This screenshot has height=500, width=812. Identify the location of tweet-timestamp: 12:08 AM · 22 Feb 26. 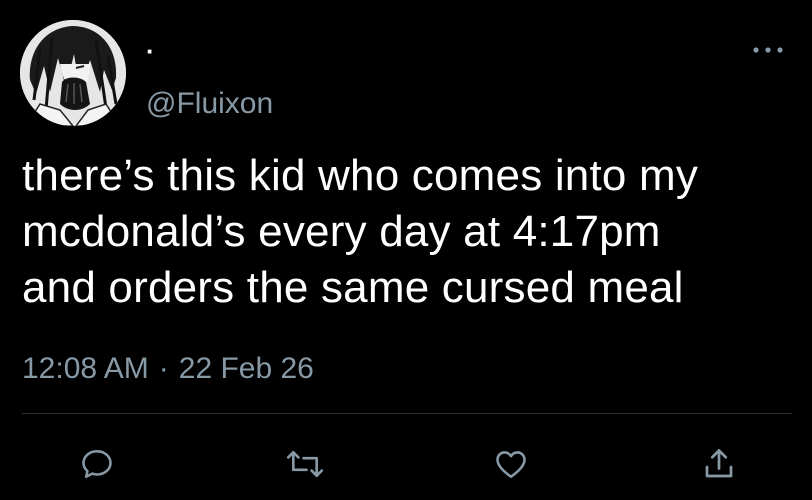
(168, 369).